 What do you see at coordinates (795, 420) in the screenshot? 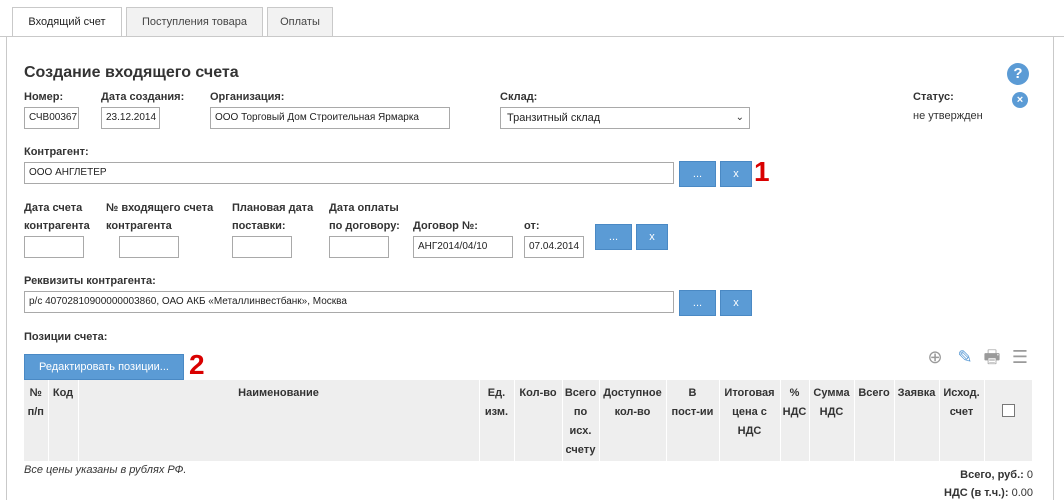
I see `column-header: % НДС` at bounding box center [795, 420].